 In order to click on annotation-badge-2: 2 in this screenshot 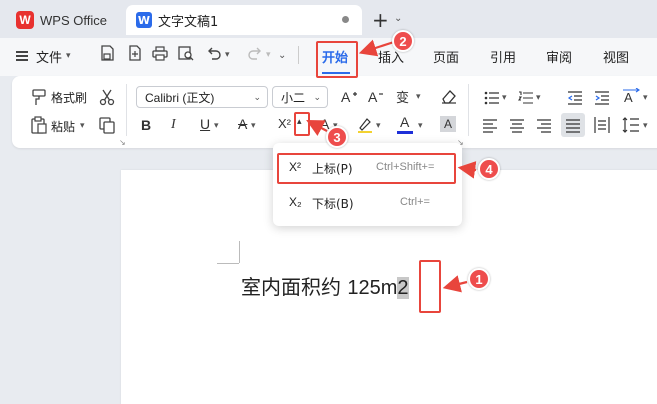, I will do `click(403, 41)`.